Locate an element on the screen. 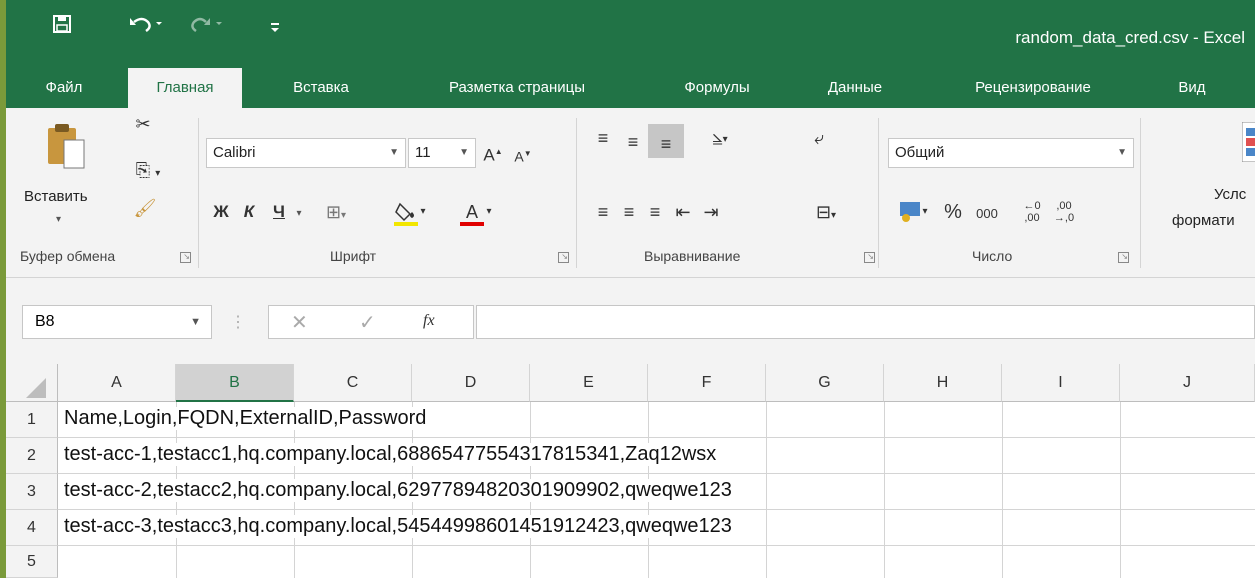 This screenshot has width=1255, height=578. customize-qat-icon is located at coordinates (275, 28).